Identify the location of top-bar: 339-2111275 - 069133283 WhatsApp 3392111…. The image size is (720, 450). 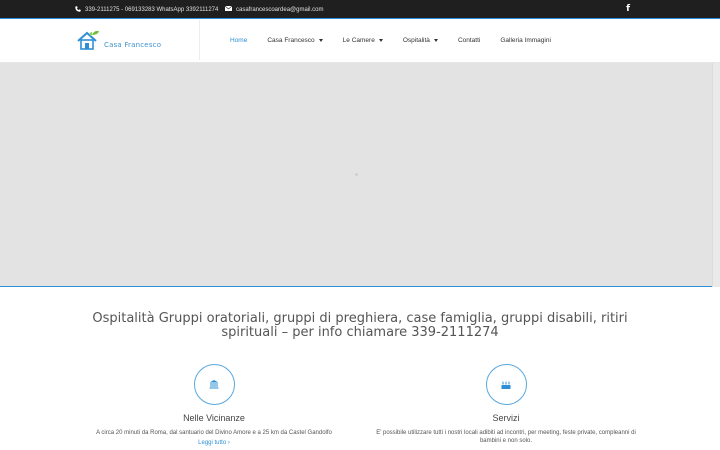
(360, 9).